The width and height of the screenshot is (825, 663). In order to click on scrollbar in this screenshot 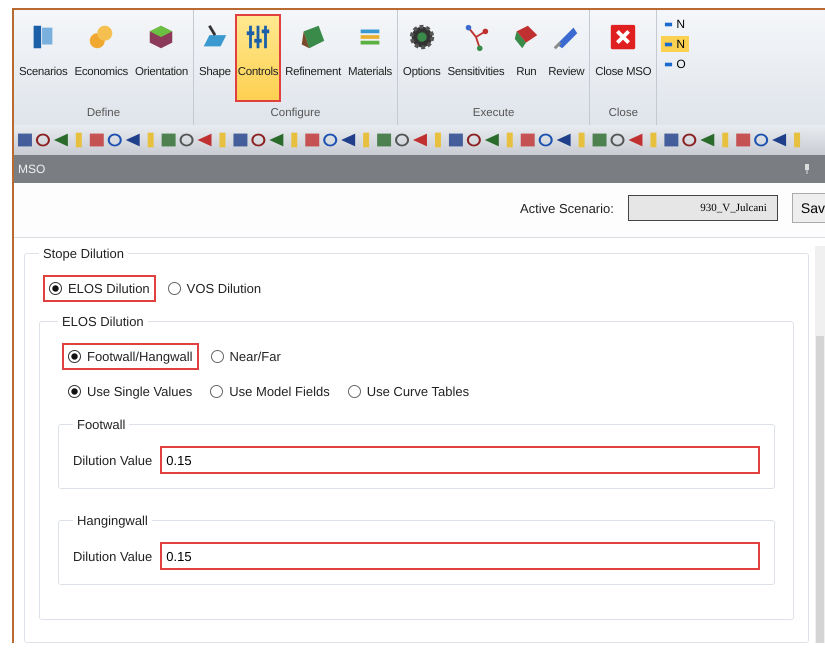, I will do `click(820, 444)`.